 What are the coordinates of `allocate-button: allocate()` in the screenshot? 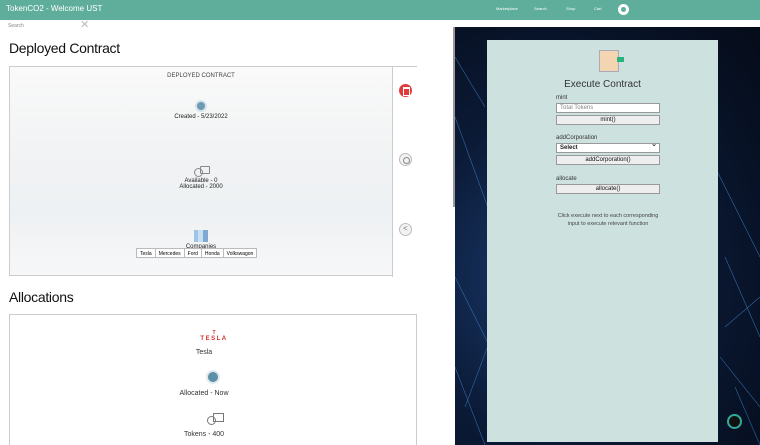 It's located at (608, 189).